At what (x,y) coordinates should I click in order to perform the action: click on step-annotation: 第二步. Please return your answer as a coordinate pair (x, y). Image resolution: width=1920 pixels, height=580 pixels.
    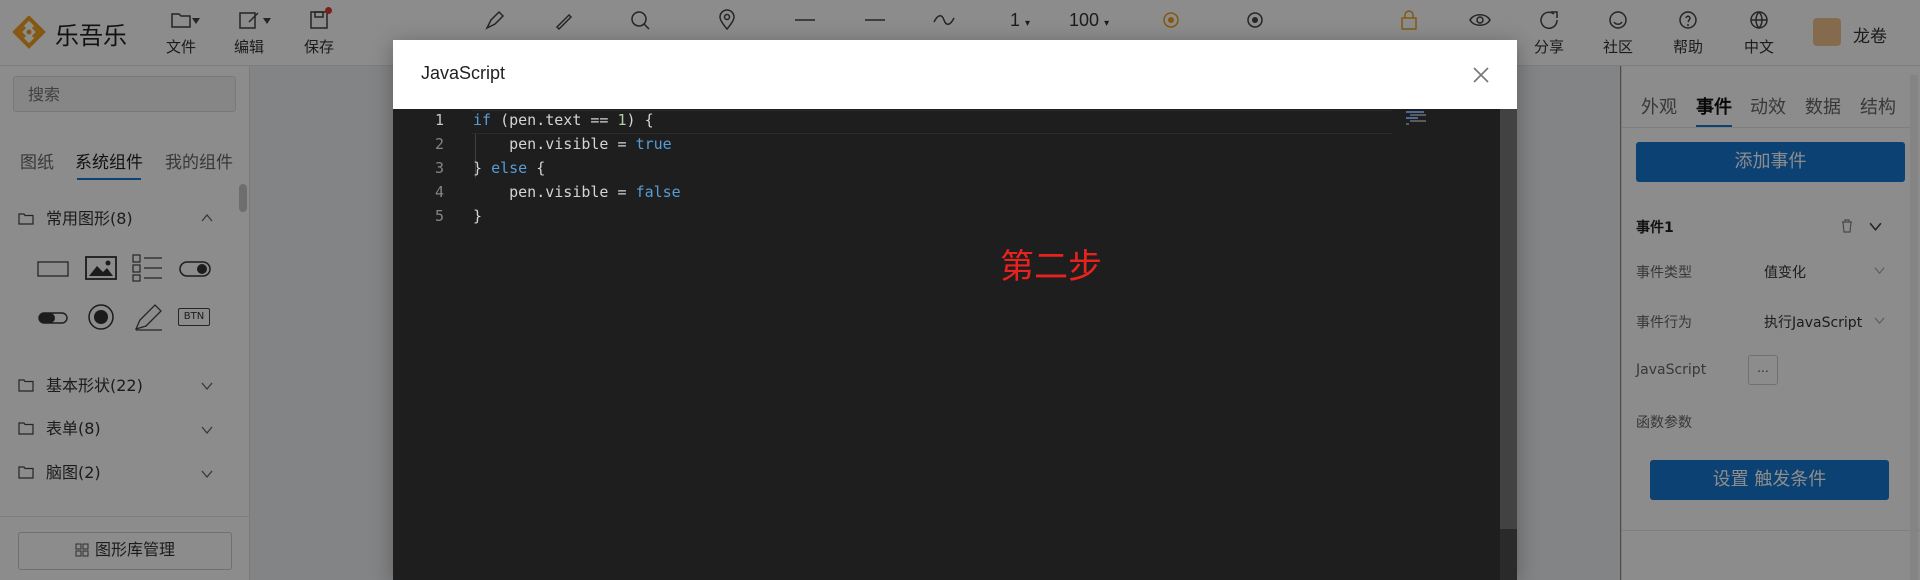
    Looking at the image, I should click on (1051, 267).